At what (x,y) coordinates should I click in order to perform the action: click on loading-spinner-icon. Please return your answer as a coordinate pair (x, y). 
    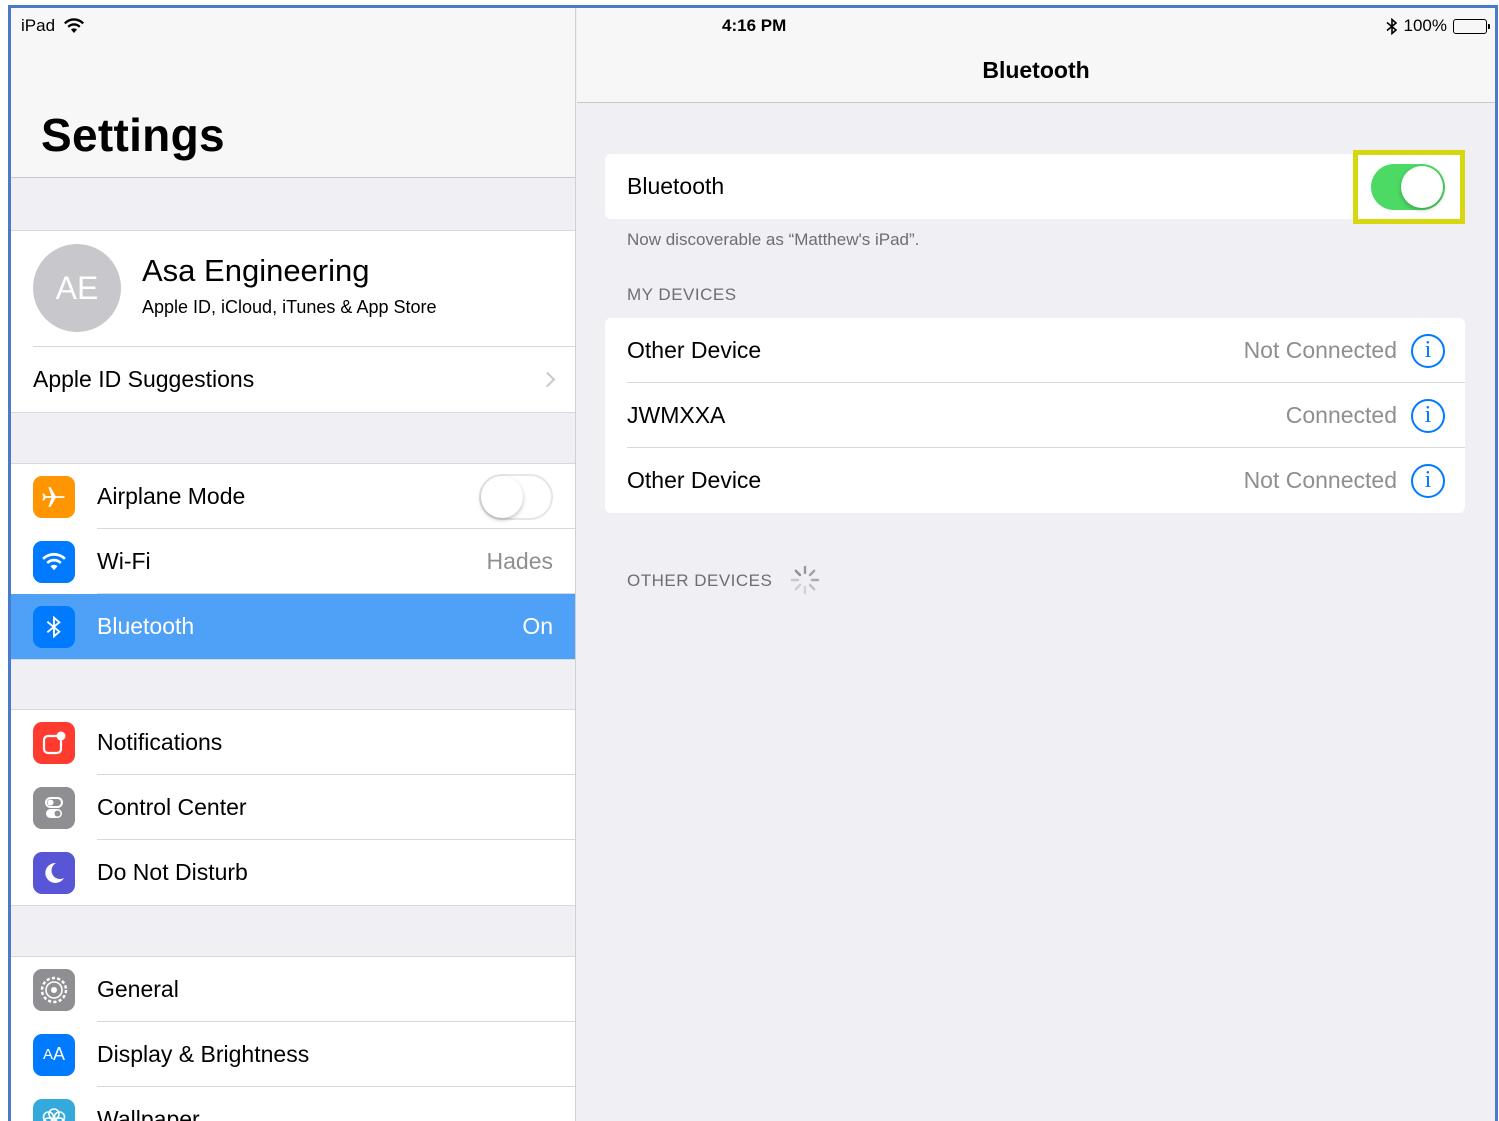
    Looking at the image, I should click on (805, 580).